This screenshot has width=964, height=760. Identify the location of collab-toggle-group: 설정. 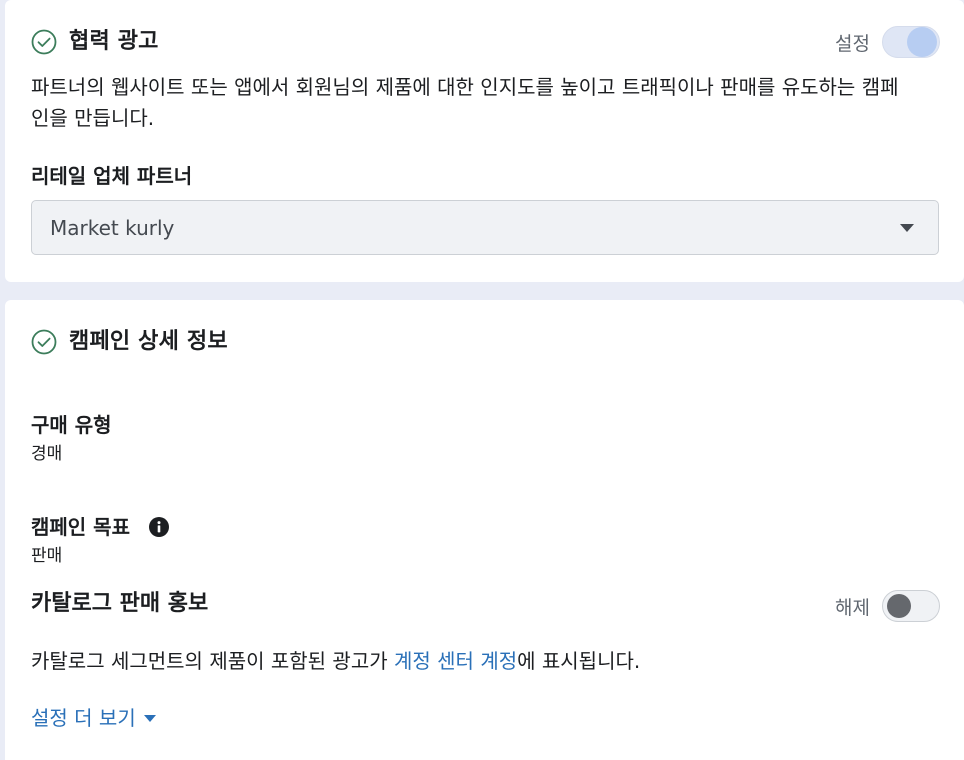
(887, 42).